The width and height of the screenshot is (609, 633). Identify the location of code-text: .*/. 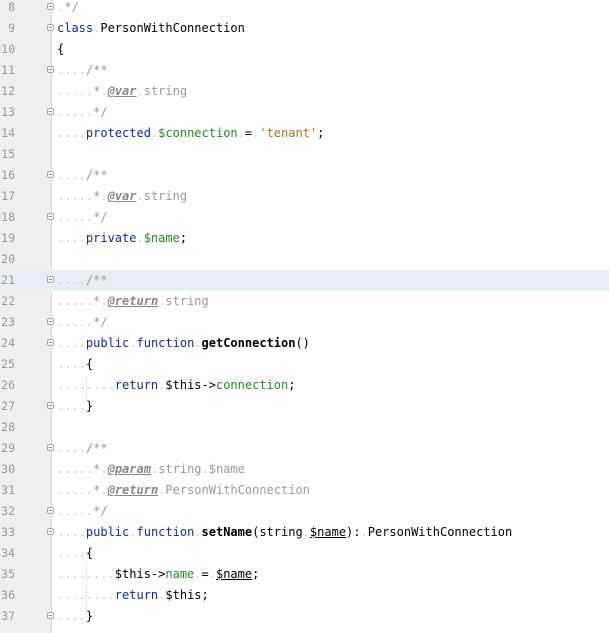
(68, 9).